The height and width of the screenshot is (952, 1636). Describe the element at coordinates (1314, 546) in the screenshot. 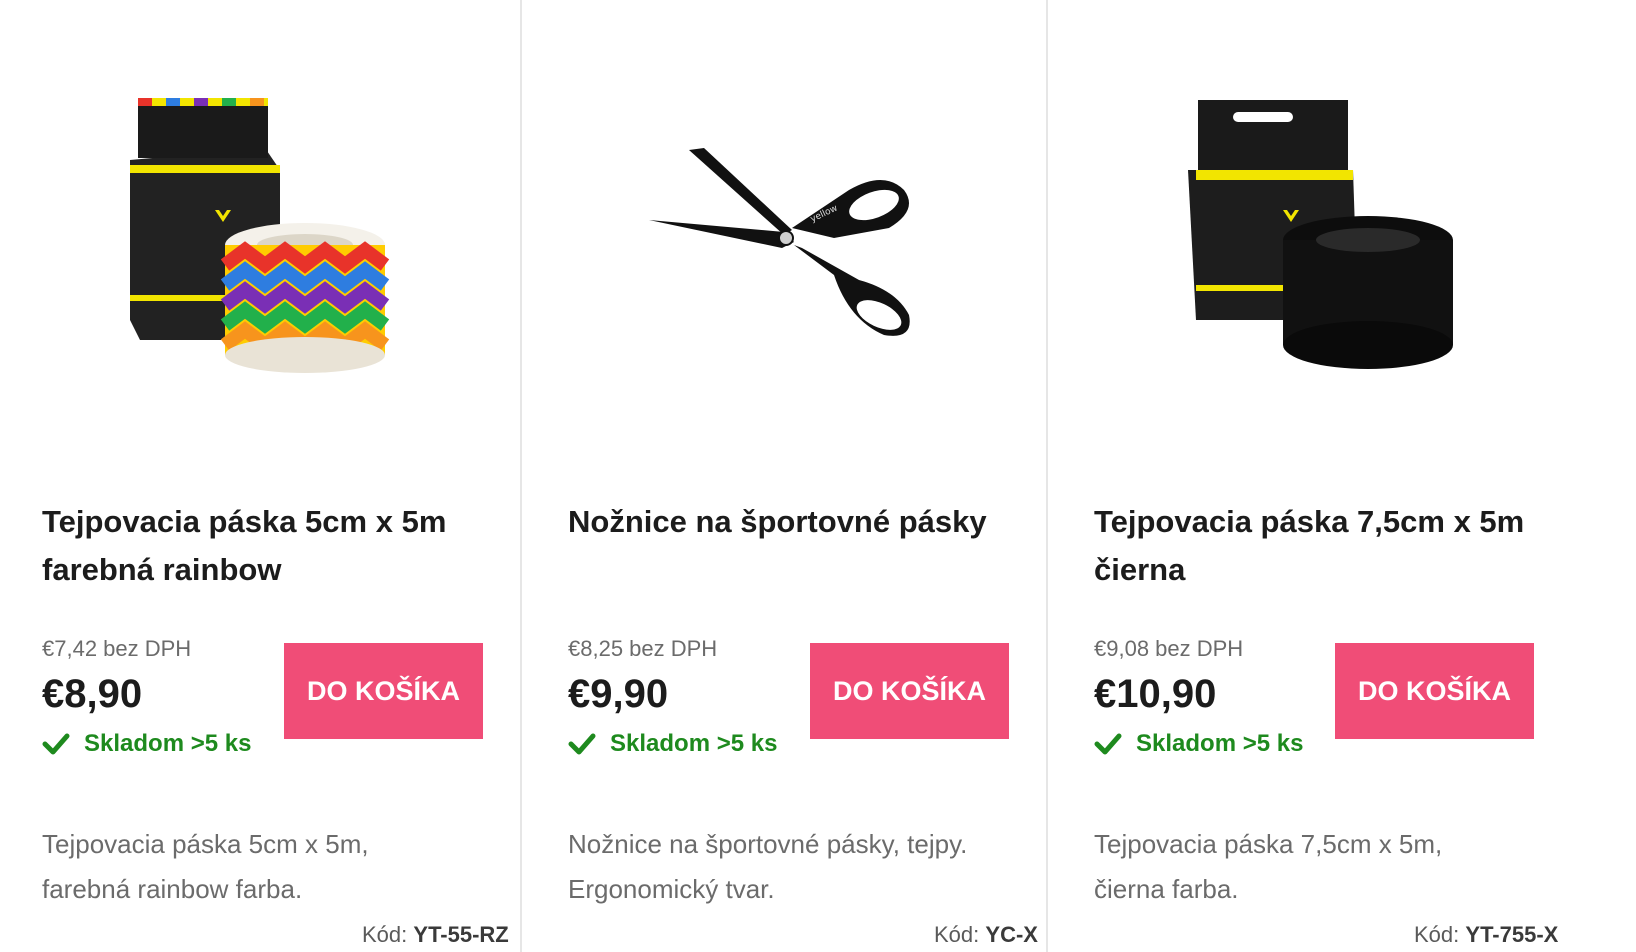

I see `product-title: Tejpovacia páska 7,5cm x 5m čierna` at that location.